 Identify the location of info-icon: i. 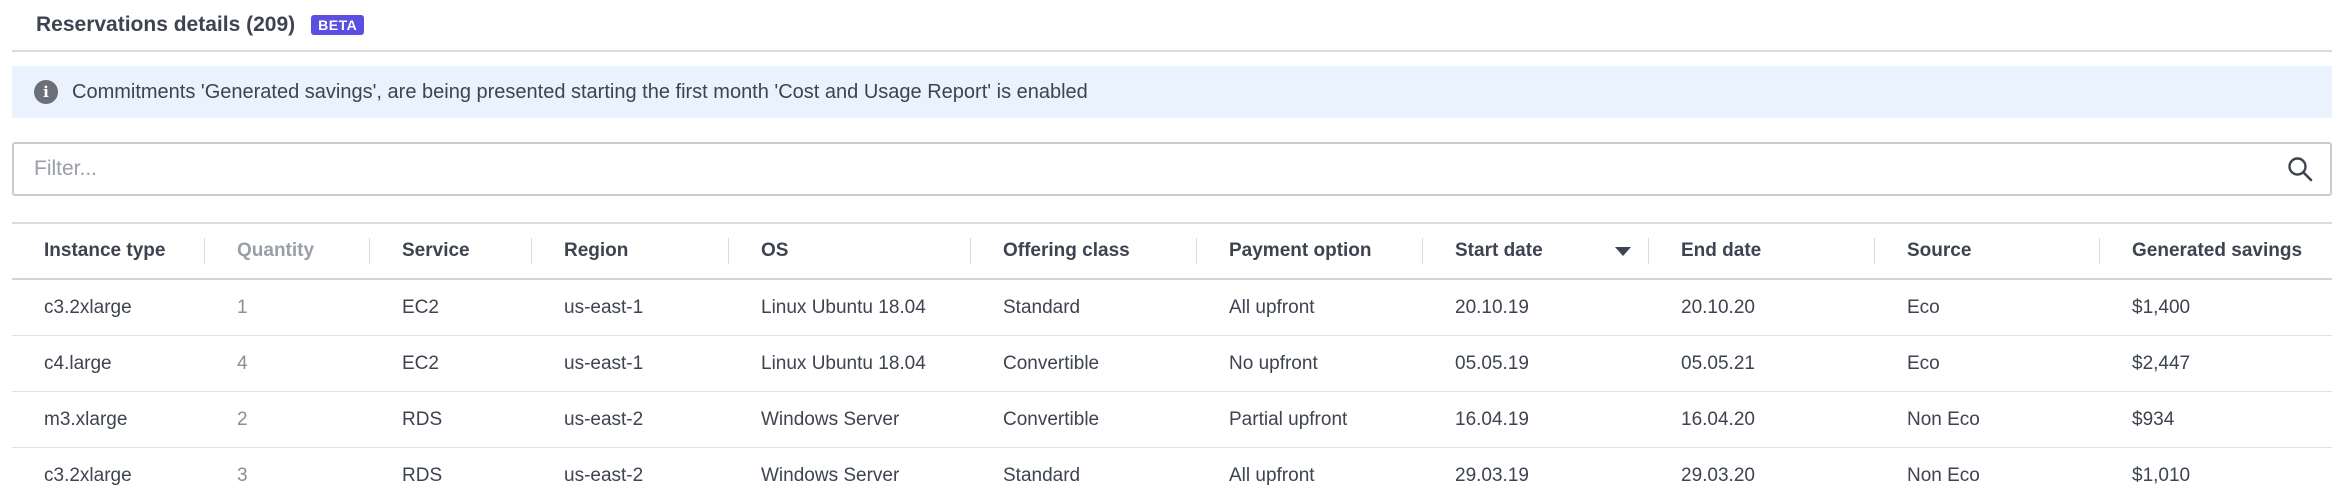
(46, 92).